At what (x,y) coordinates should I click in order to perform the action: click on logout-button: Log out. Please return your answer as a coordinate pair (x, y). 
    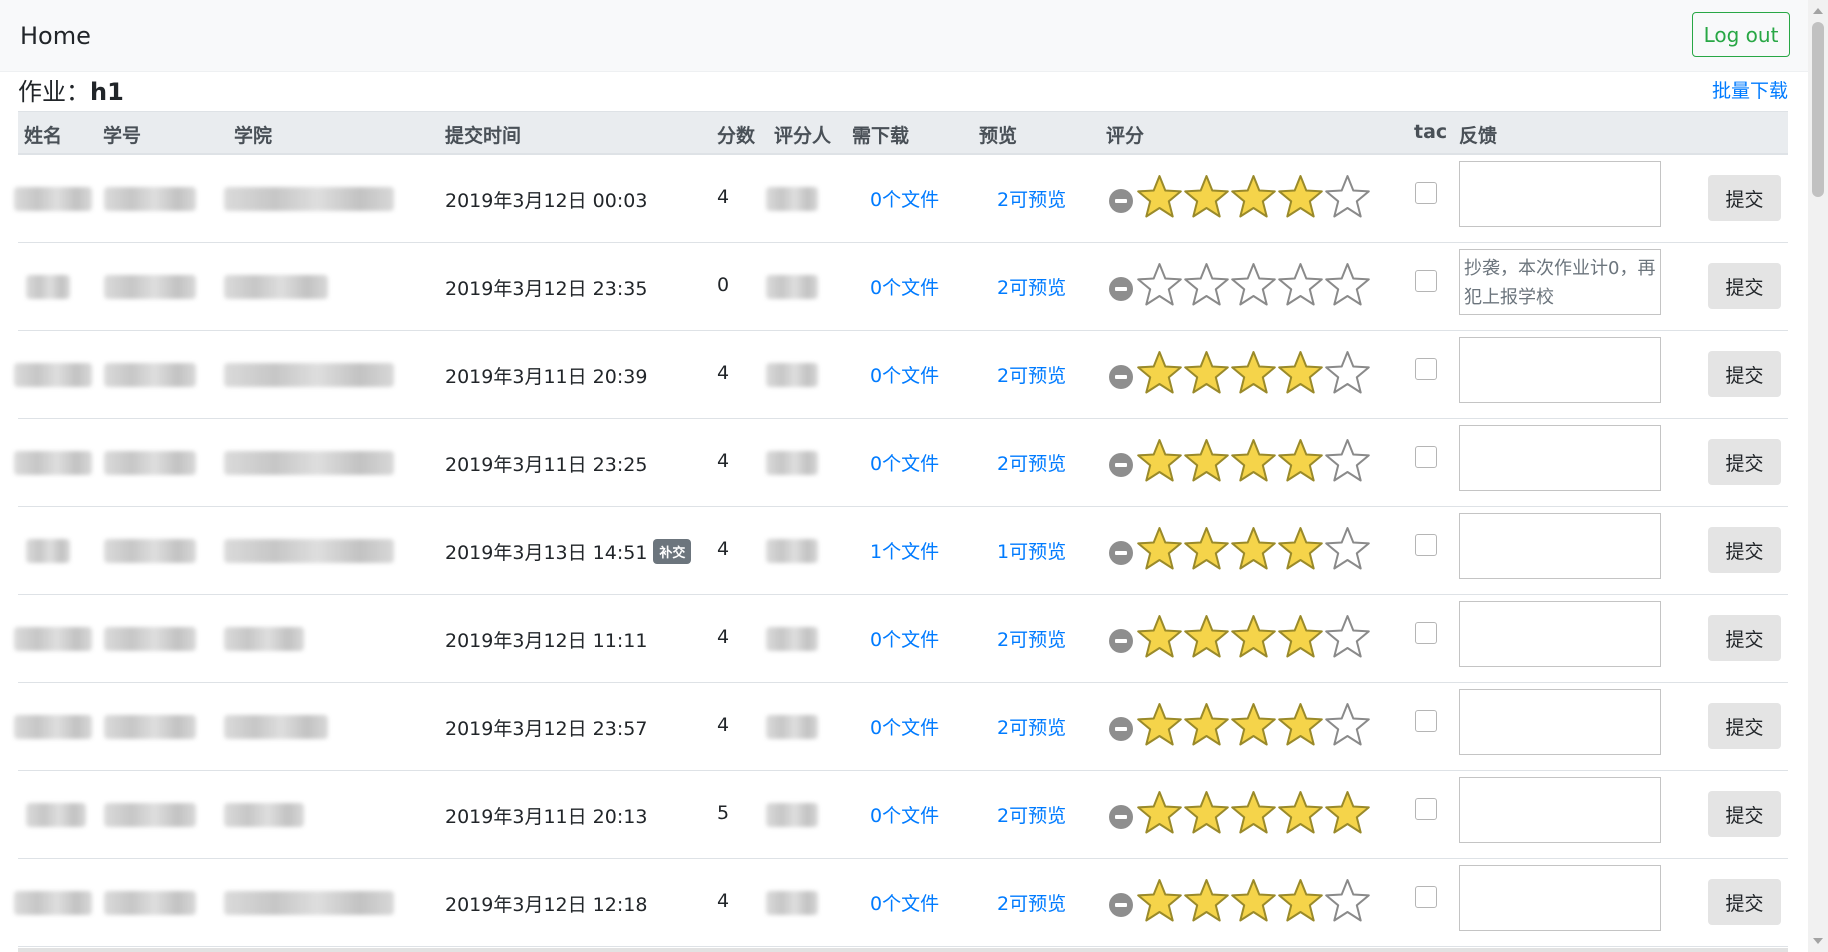
    Looking at the image, I should click on (1741, 34).